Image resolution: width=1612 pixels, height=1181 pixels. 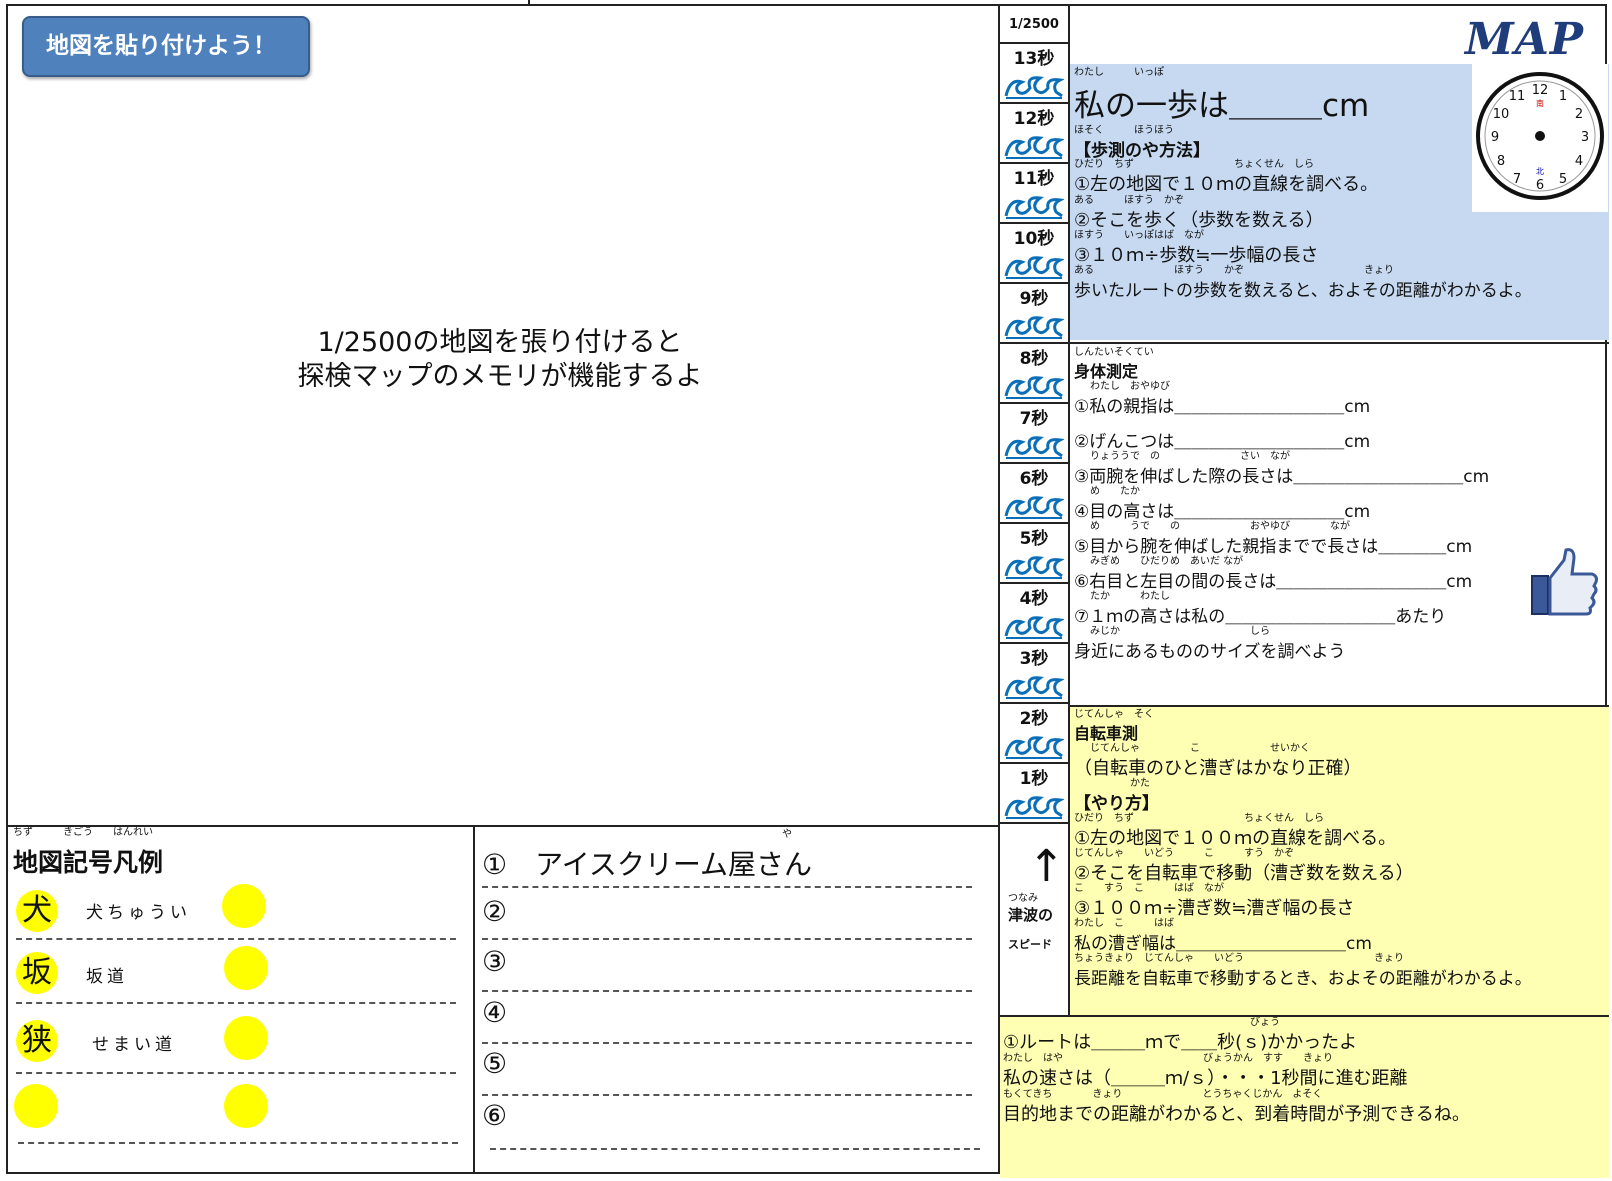 What do you see at coordinates (1540, 185) in the screenshot?
I see `svg-text: 6` at bounding box center [1540, 185].